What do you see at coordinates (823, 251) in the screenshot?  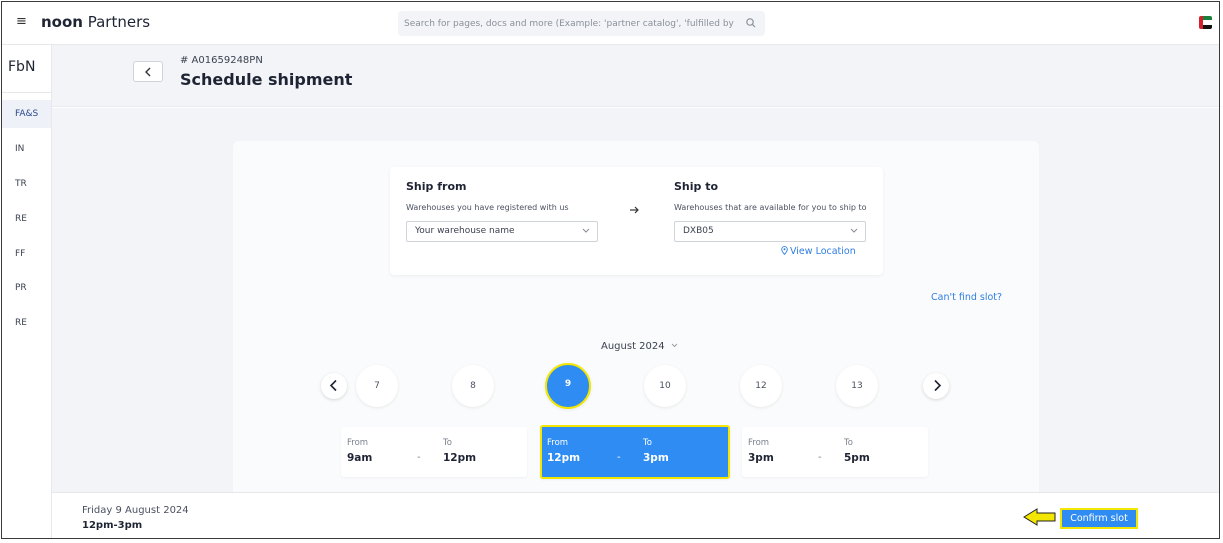 I see `view-location-label: View Location` at bounding box center [823, 251].